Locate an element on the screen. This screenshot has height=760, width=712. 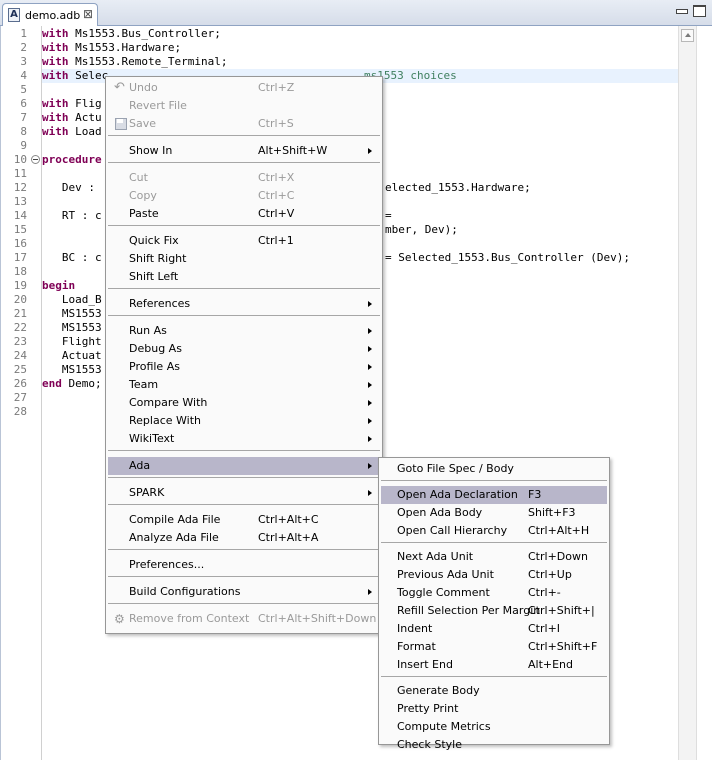
menu-item-label: Indent is located at coordinates (415, 628).